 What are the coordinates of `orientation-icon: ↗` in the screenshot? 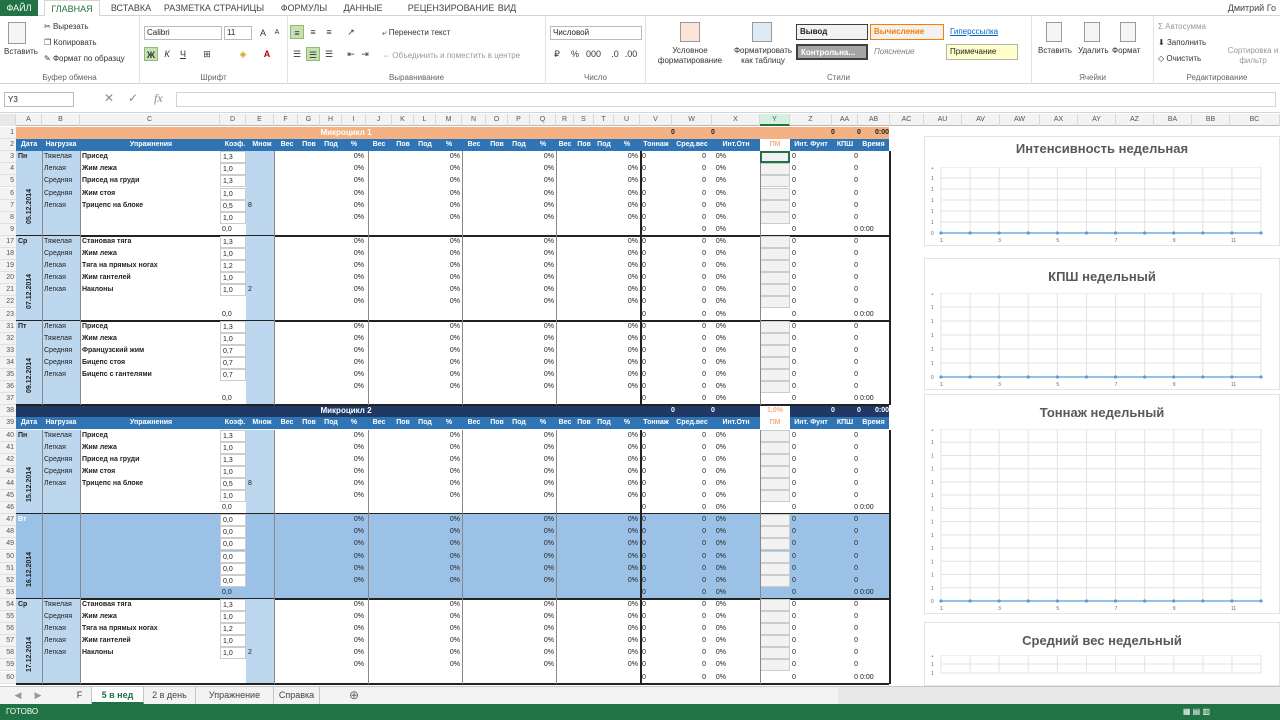 It's located at (351, 32).